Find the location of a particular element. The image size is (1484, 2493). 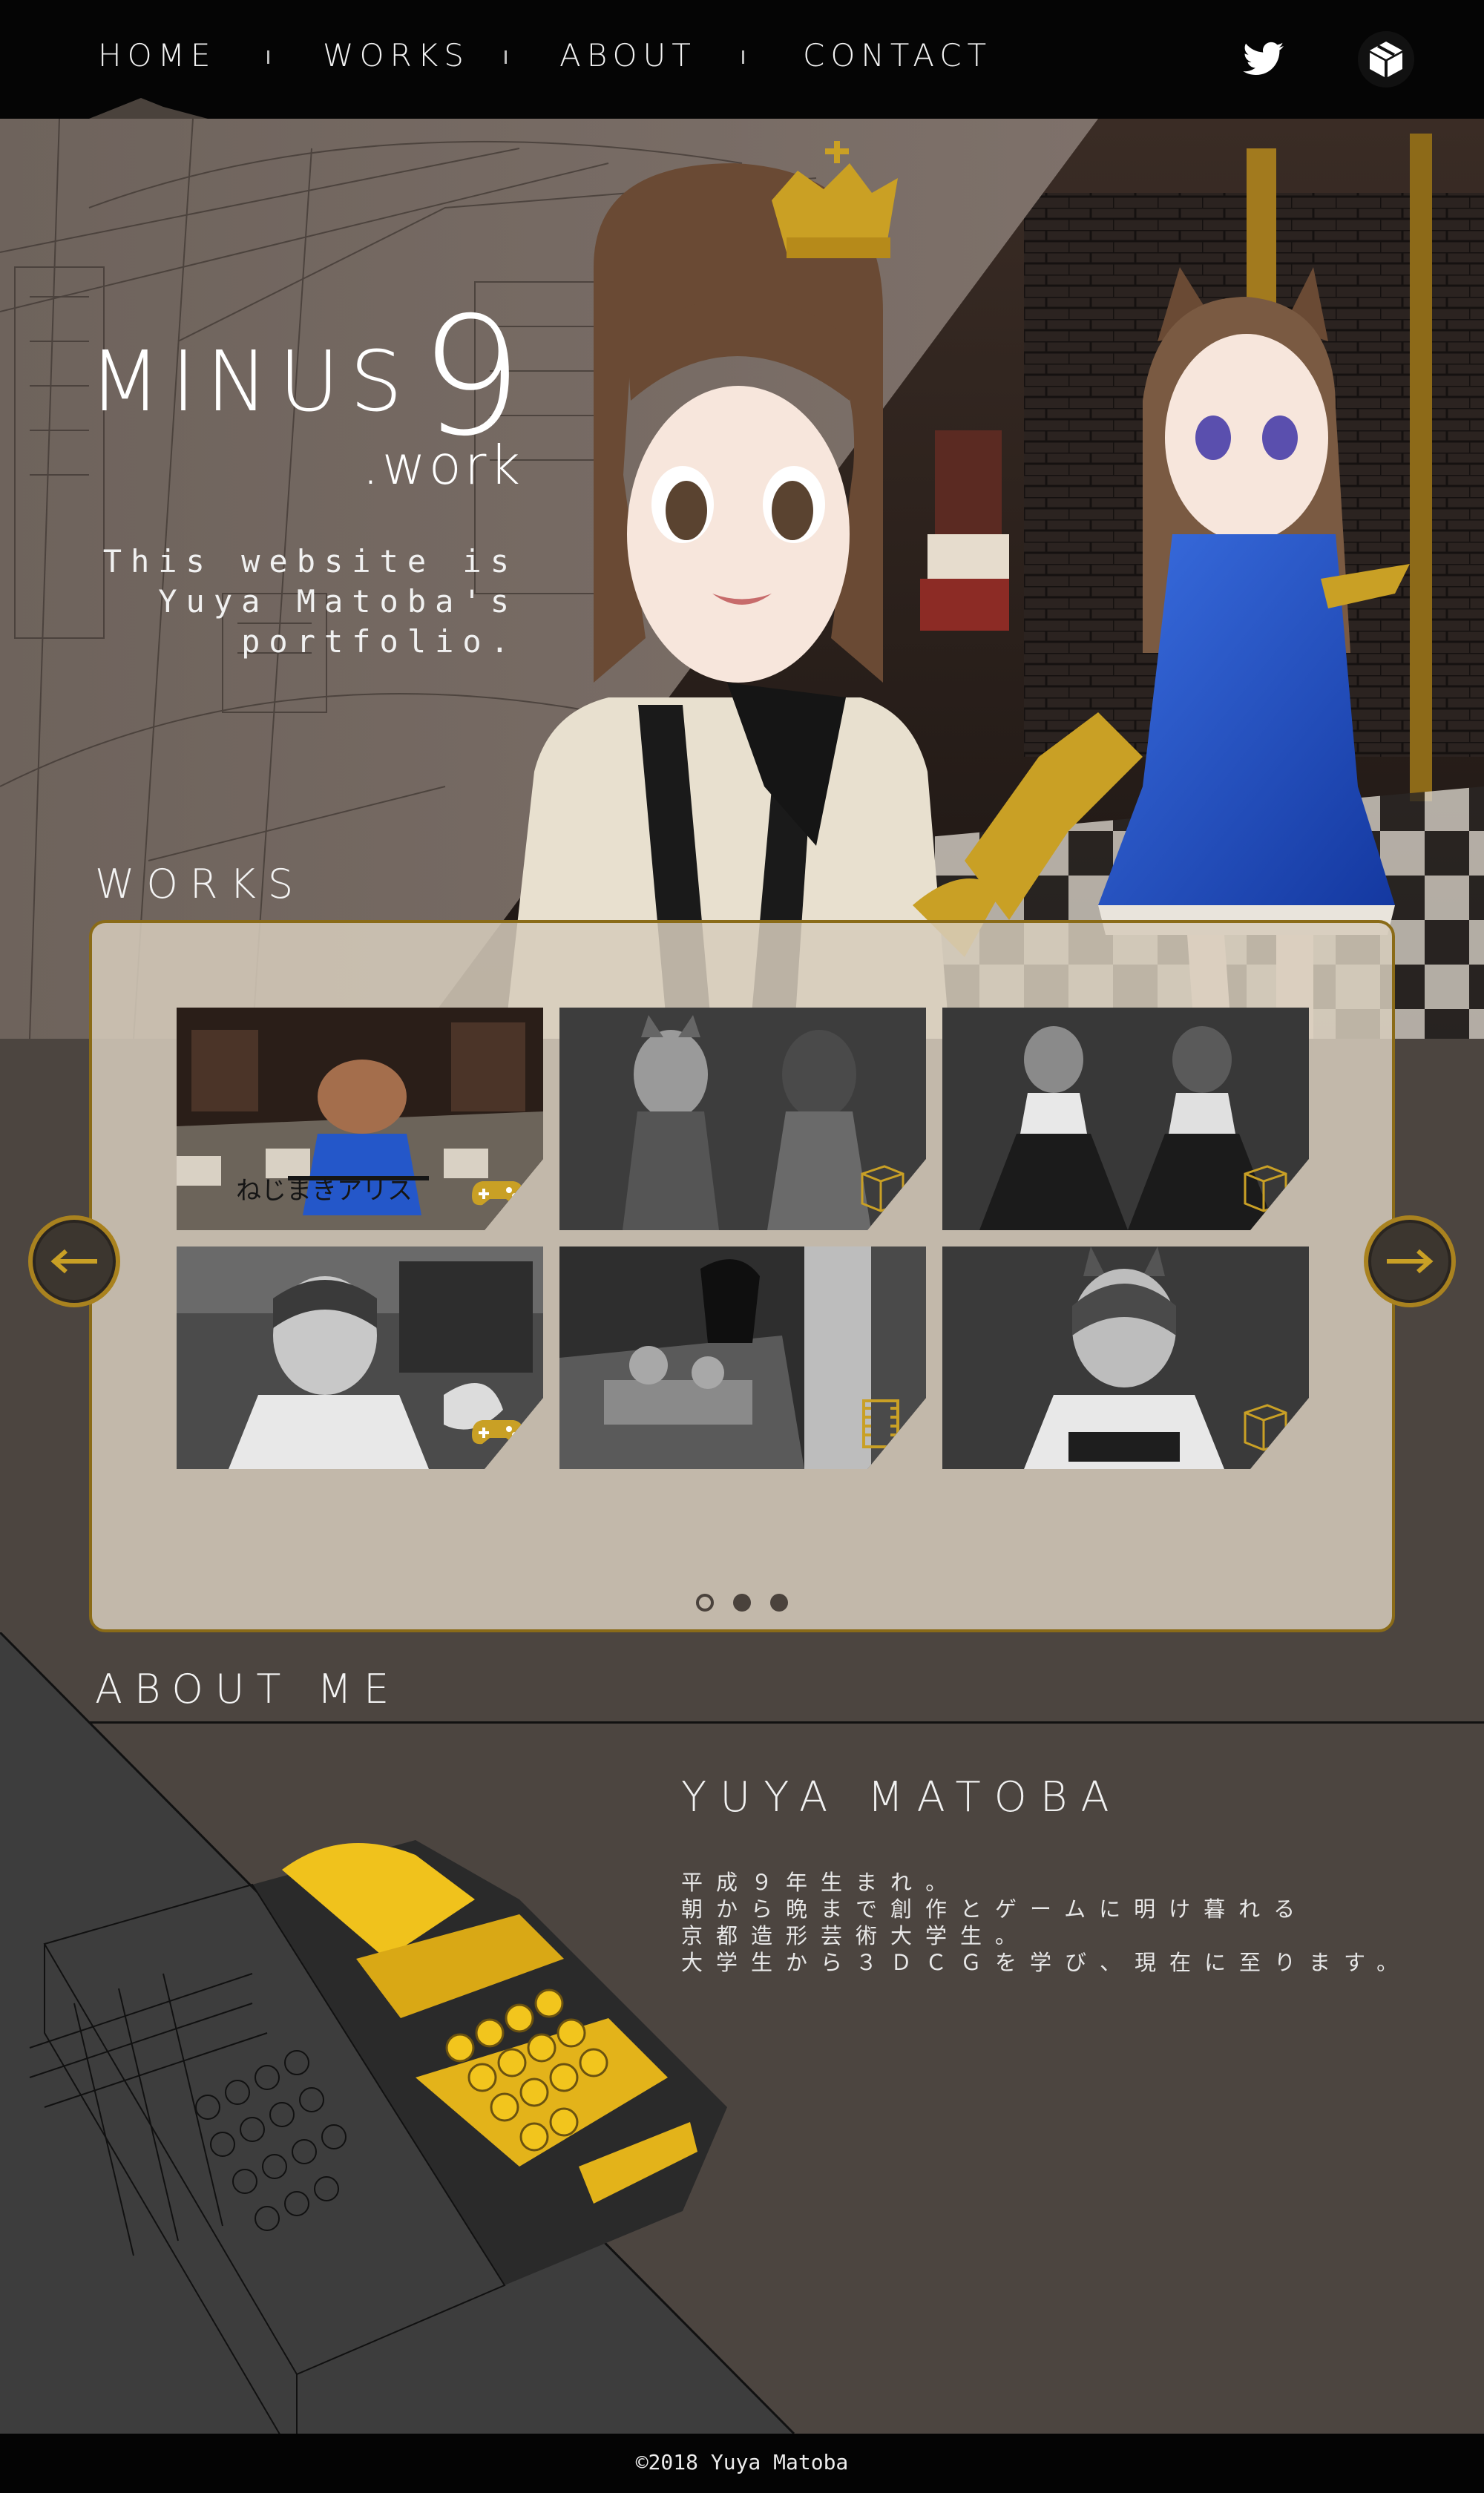

about-name-heading: YUYA MATOBA is located at coordinates (902, 1797).